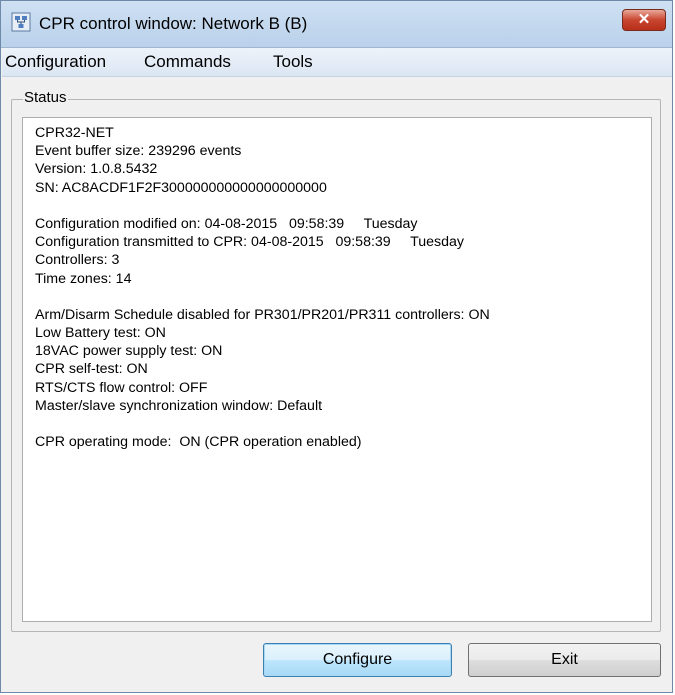 The height and width of the screenshot is (695, 675). I want to click on status-line: CPR self-test: ON, so click(91, 369).